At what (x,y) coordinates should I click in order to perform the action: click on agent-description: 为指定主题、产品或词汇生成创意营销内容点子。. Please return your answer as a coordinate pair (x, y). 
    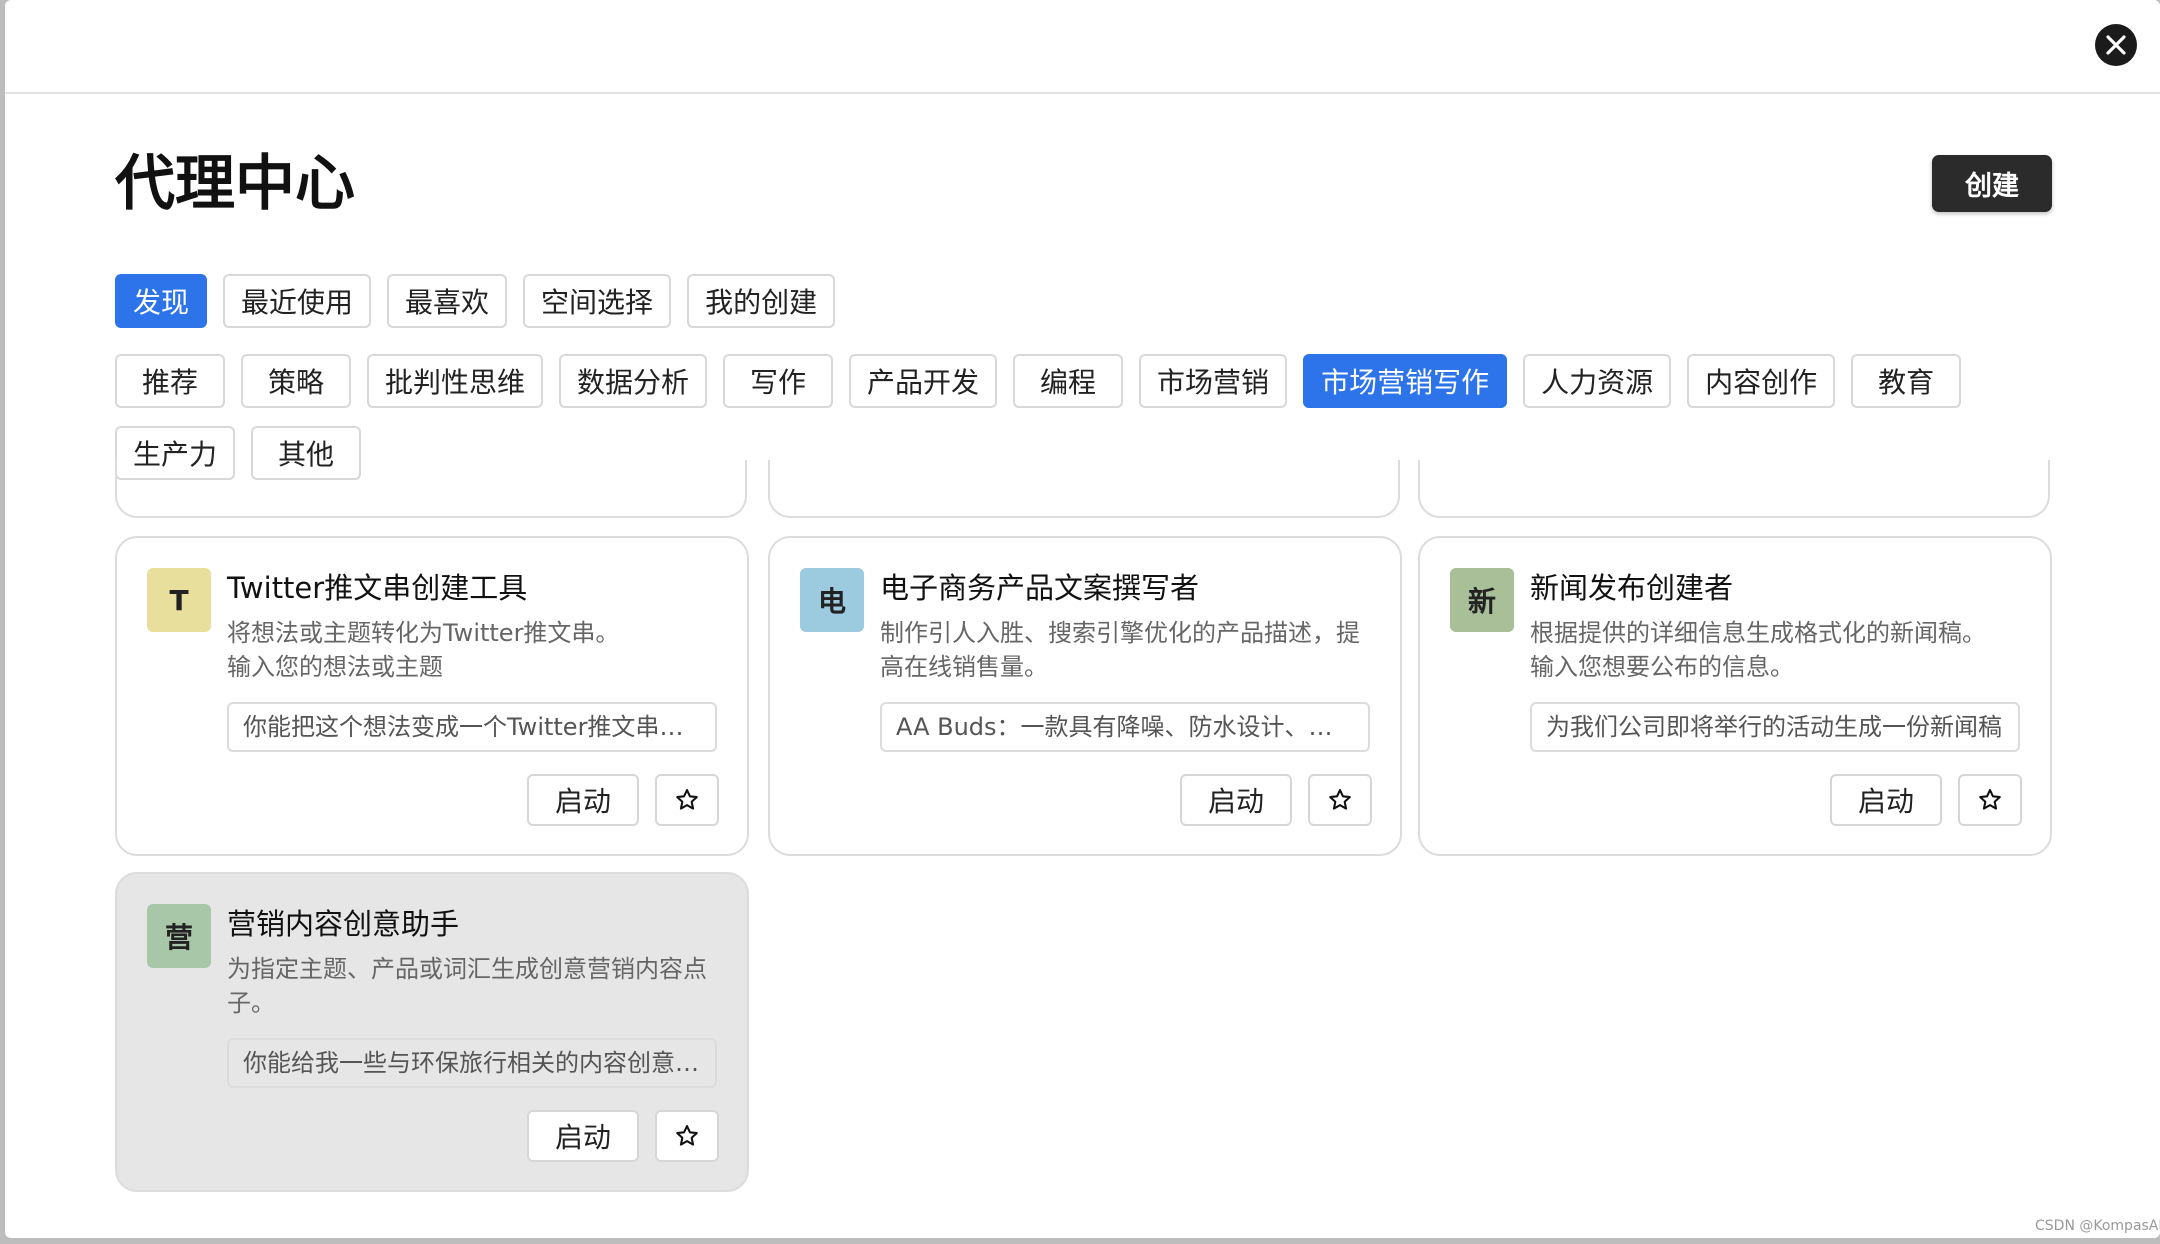
    Looking at the image, I should click on (472, 986).